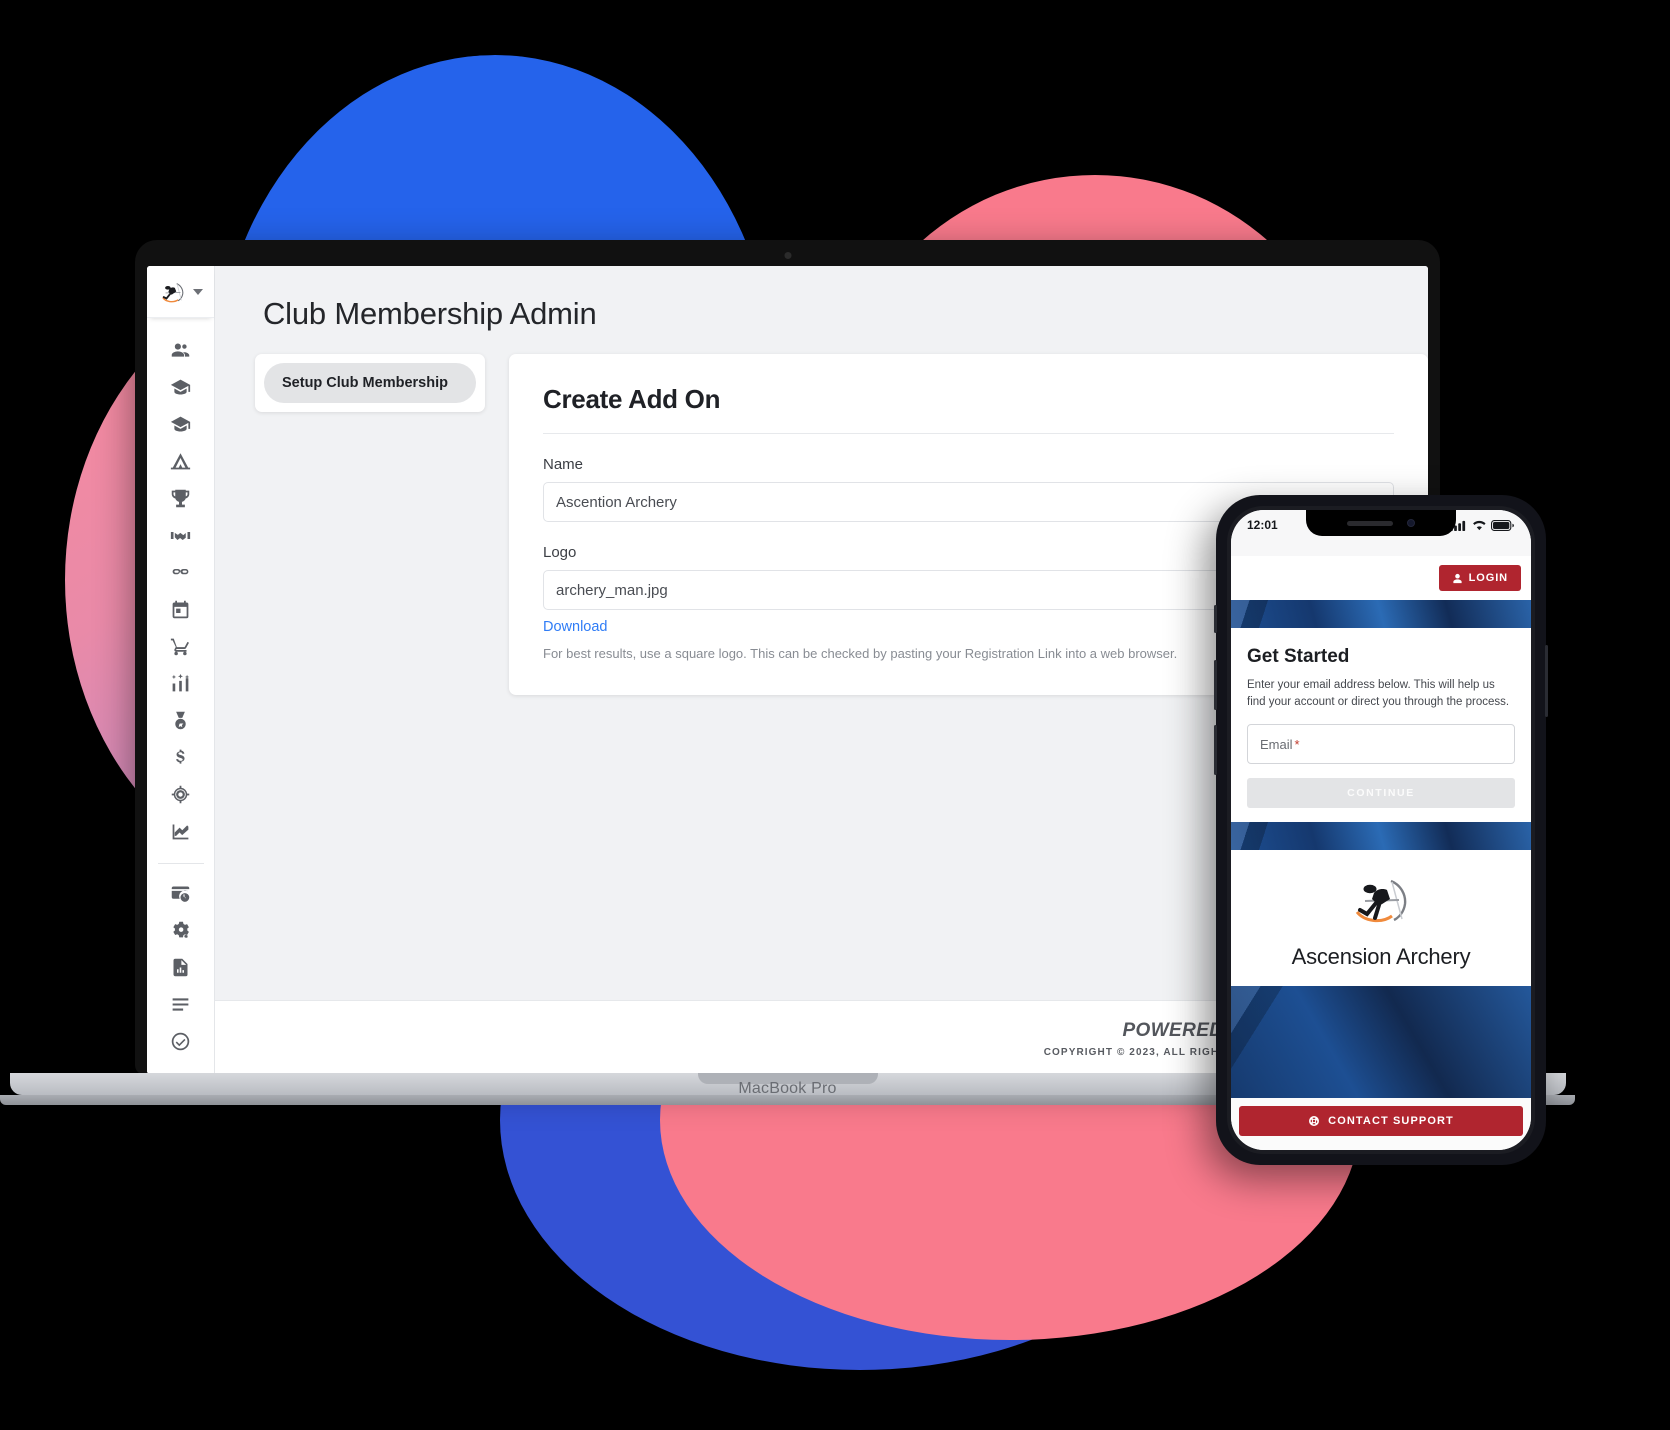  Describe the element at coordinates (1381, 793) in the screenshot. I see `continue-button: CONTINUE` at that location.